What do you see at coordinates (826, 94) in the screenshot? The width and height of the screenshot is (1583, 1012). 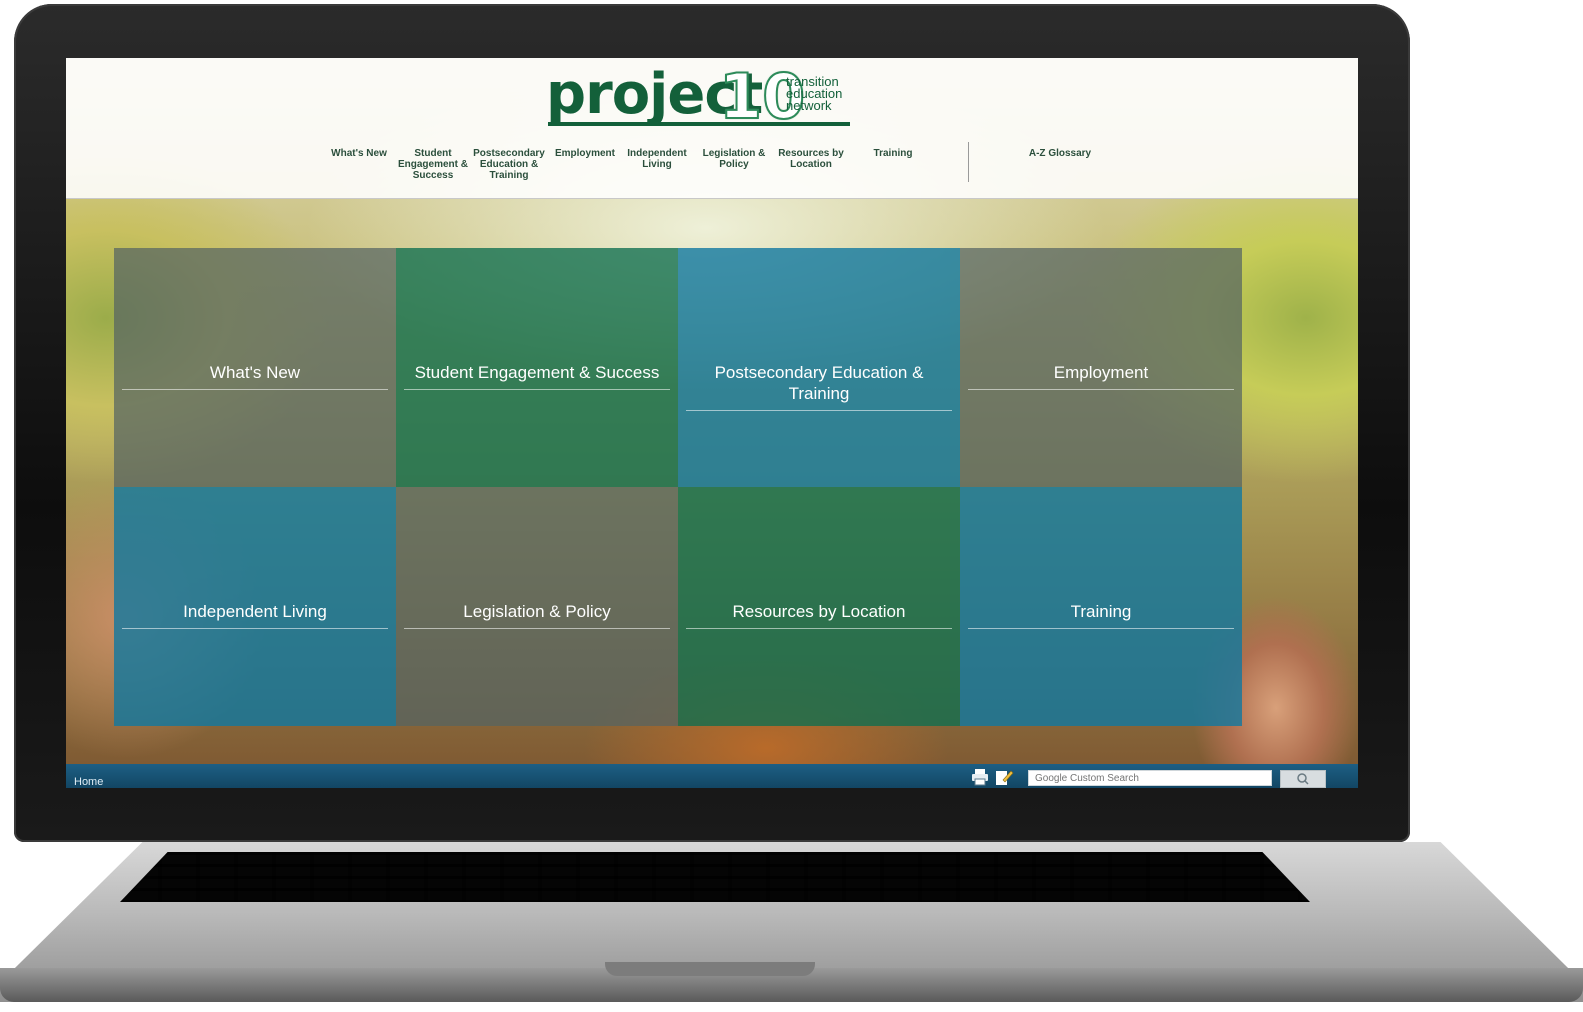 I see `logo-tagline: transition education network` at bounding box center [826, 94].